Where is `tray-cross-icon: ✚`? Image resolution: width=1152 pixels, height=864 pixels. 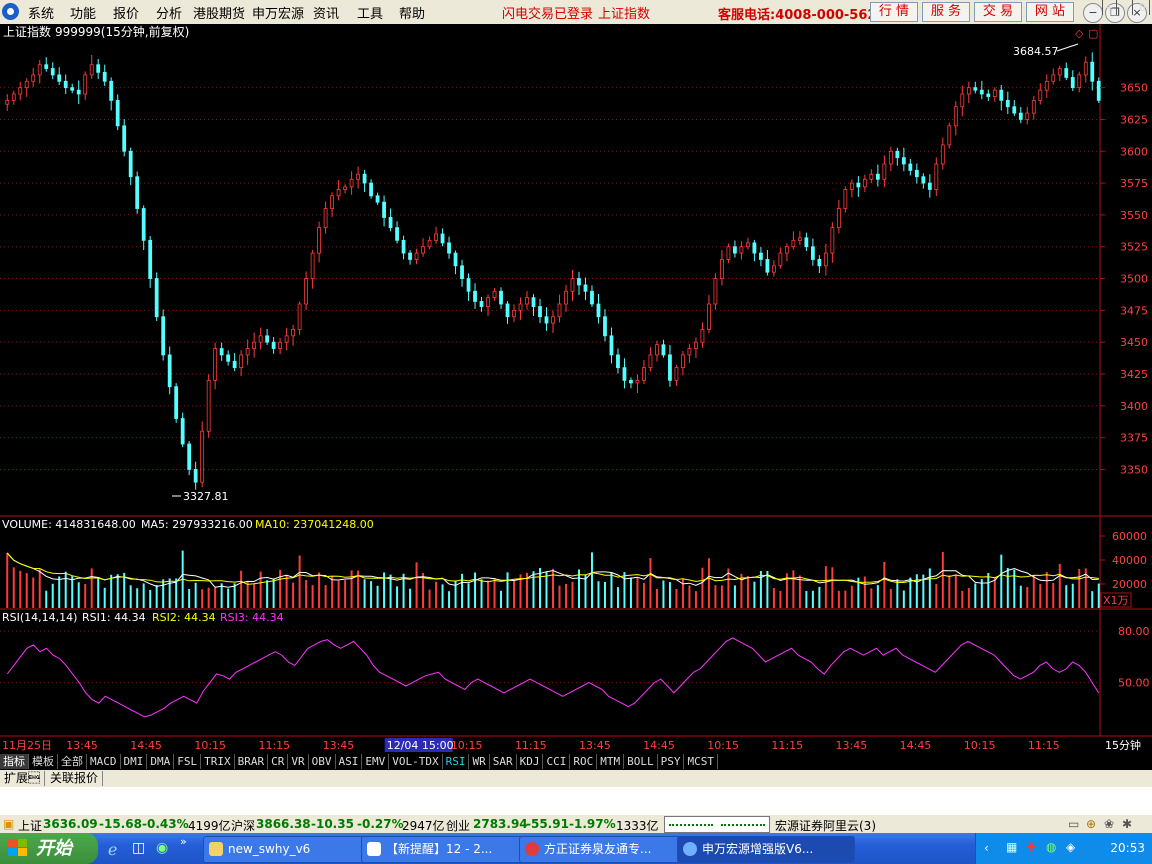
tray-cross-icon: ✚ is located at coordinates (1031, 847).